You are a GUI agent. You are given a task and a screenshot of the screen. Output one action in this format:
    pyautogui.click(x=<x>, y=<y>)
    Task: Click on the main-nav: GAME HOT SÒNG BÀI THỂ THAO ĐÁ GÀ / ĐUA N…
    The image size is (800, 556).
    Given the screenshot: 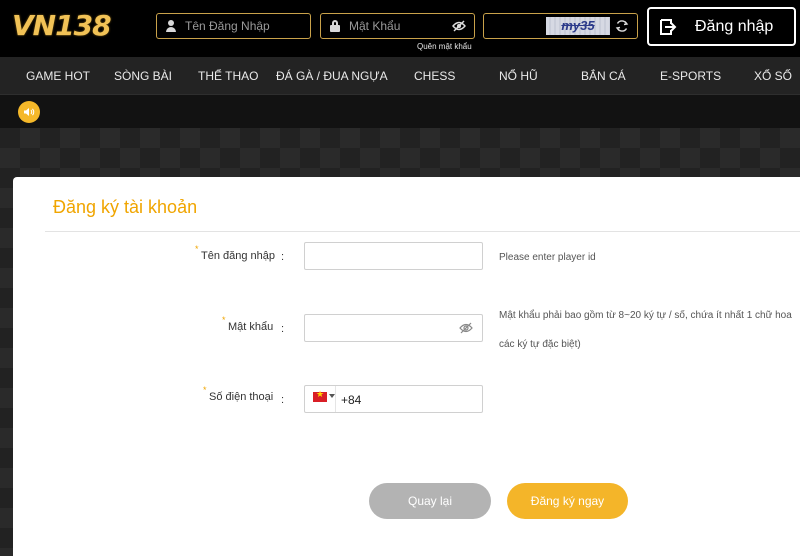 What is the action you would take?
    pyautogui.click(x=400, y=76)
    